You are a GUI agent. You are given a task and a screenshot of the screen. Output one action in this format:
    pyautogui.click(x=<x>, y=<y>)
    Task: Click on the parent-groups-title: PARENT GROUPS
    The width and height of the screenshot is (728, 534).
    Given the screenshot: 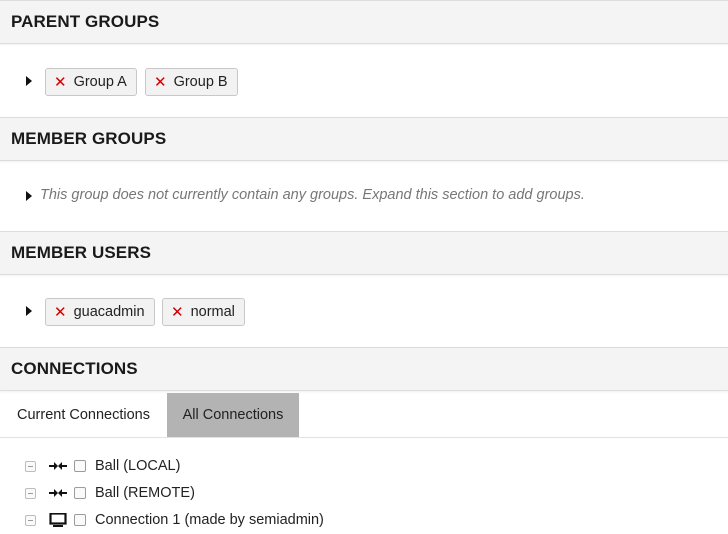 What is the action you would take?
    pyautogui.click(x=85, y=21)
    